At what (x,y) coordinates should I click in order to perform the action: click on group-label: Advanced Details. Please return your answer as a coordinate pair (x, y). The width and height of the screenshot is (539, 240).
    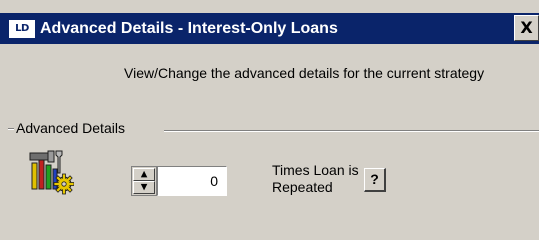
    Looking at the image, I should click on (70, 128).